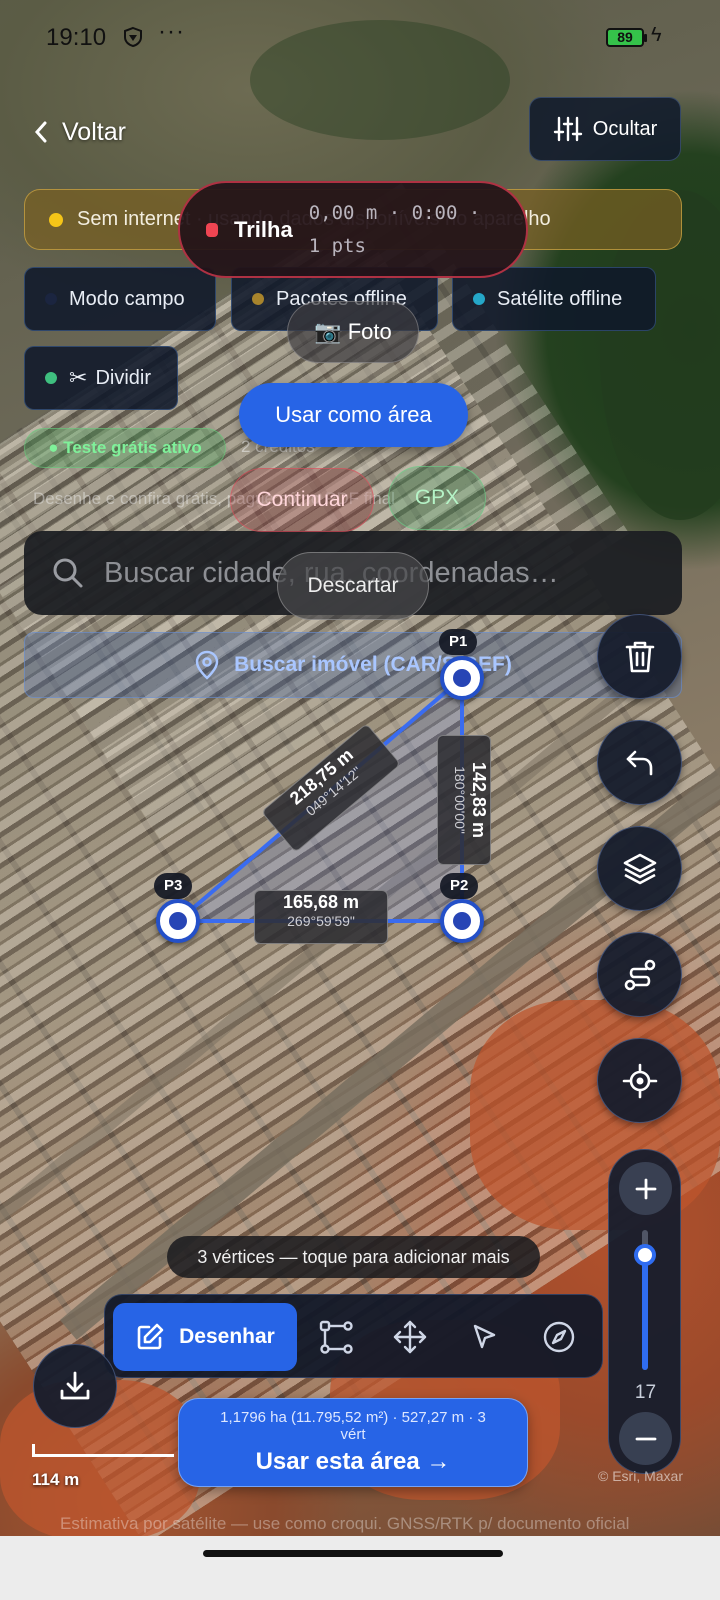  Describe the element at coordinates (353, 1257) in the screenshot. I see `vertex-count-toast: 3 vértices — toque para adicionar mais` at that location.